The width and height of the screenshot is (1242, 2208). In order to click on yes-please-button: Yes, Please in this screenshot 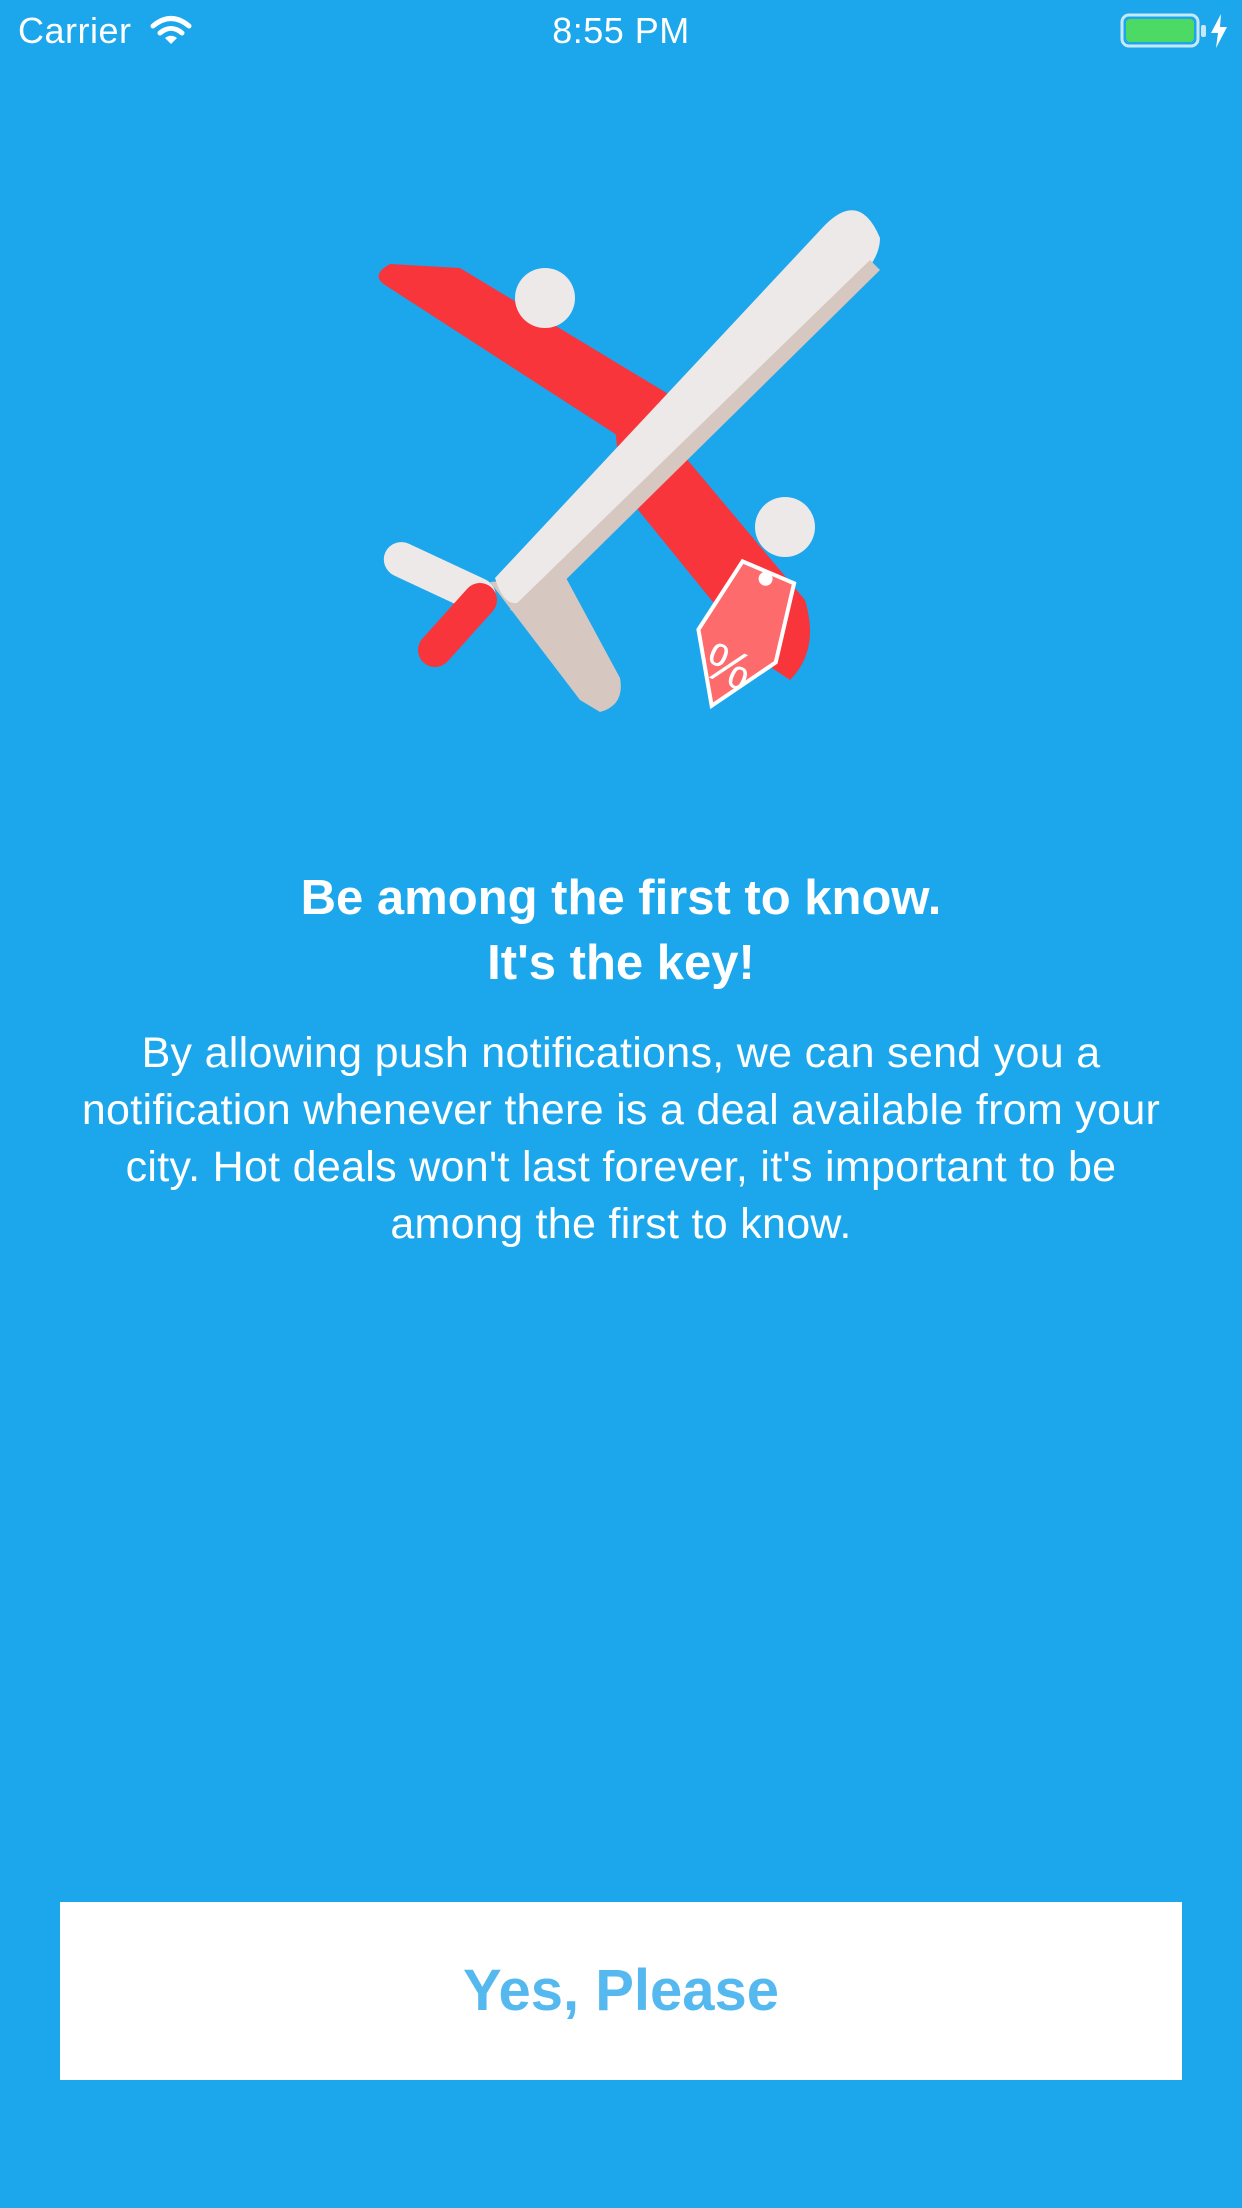, I will do `click(621, 1991)`.